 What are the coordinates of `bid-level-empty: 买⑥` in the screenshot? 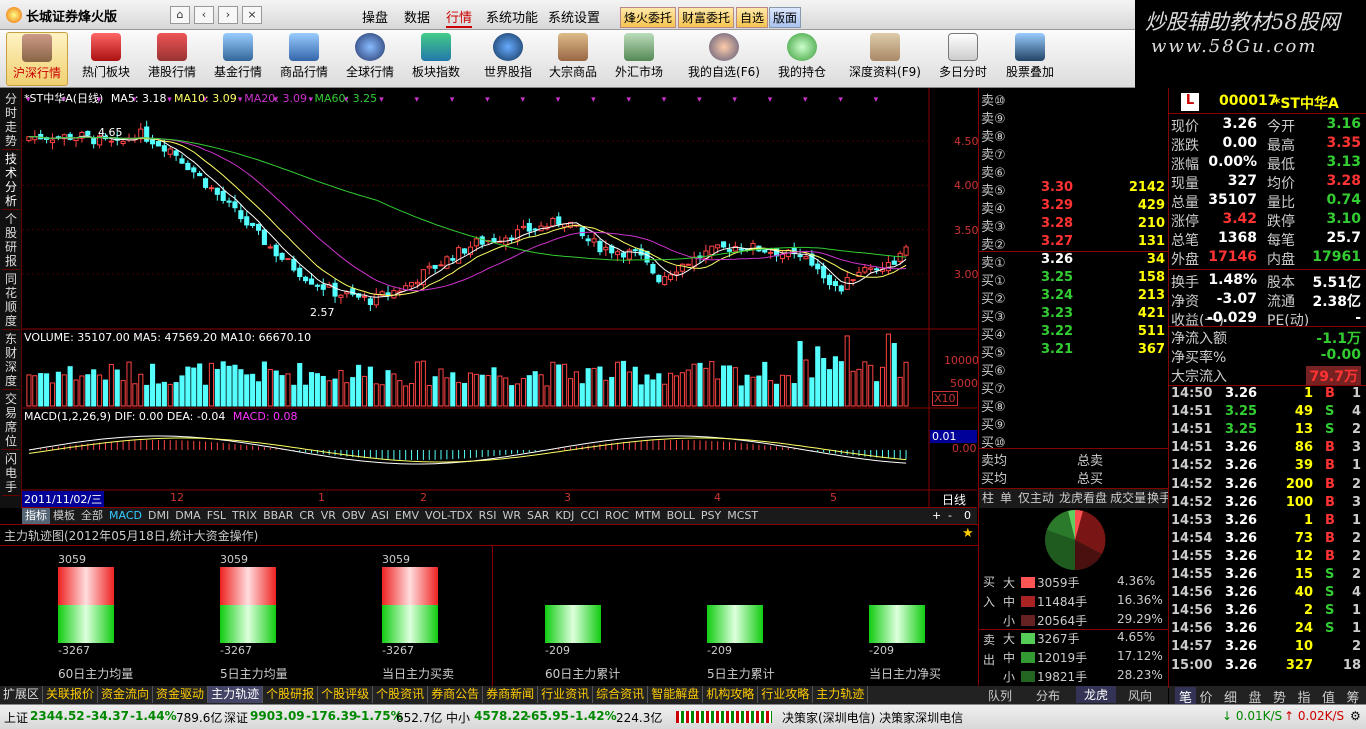 It's located at (1074, 369).